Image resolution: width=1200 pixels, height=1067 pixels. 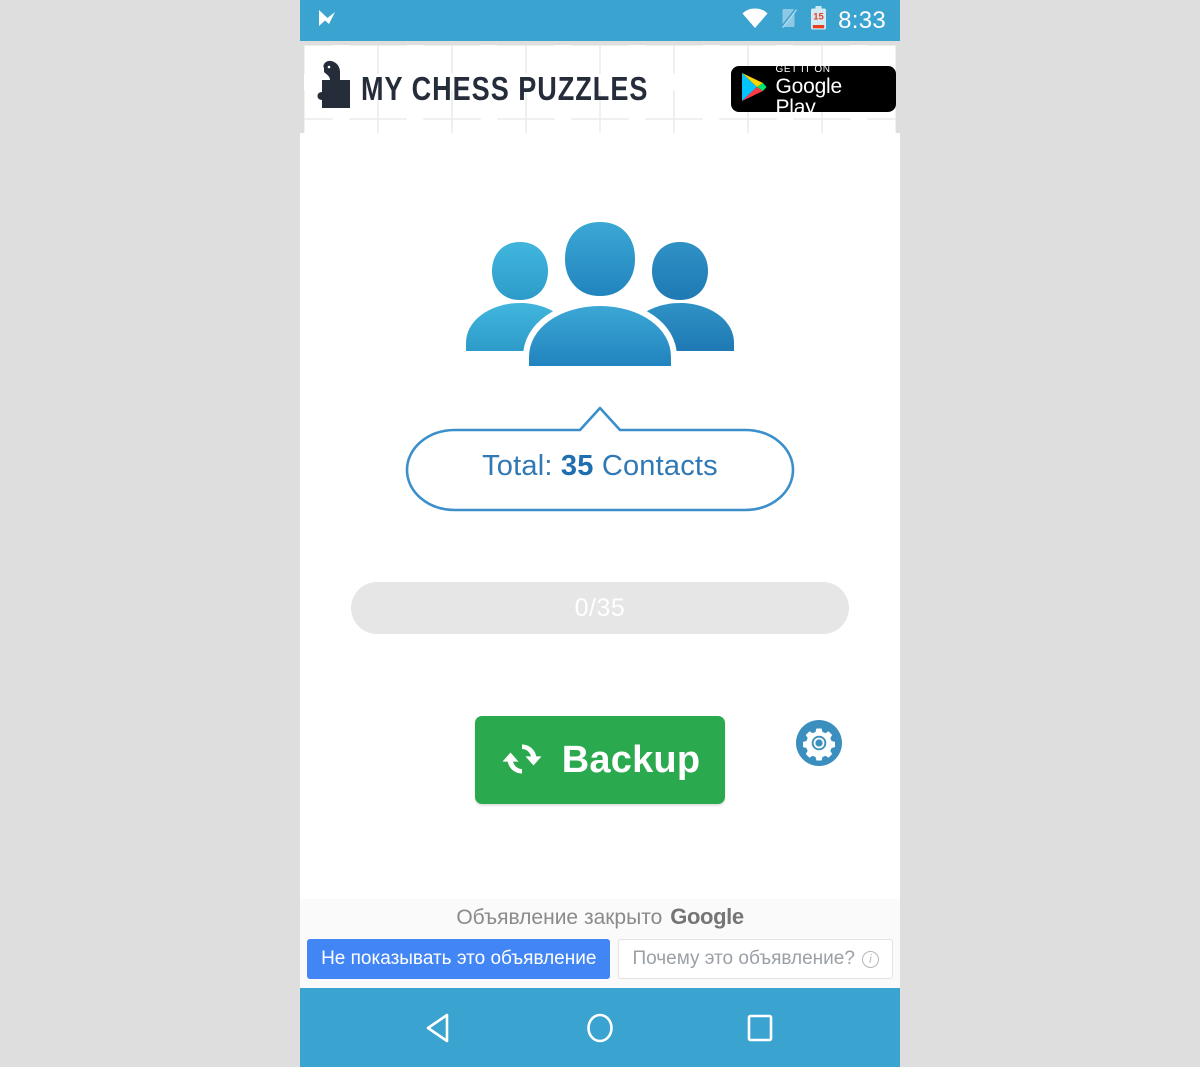 What do you see at coordinates (577, 466) in the screenshot?
I see `total-count: 35` at bounding box center [577, 466].